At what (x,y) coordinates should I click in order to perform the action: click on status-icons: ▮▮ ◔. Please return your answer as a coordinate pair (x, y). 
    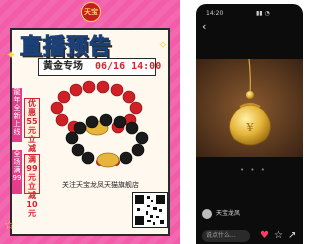
    Looking at the image, I should click on (263, 13).